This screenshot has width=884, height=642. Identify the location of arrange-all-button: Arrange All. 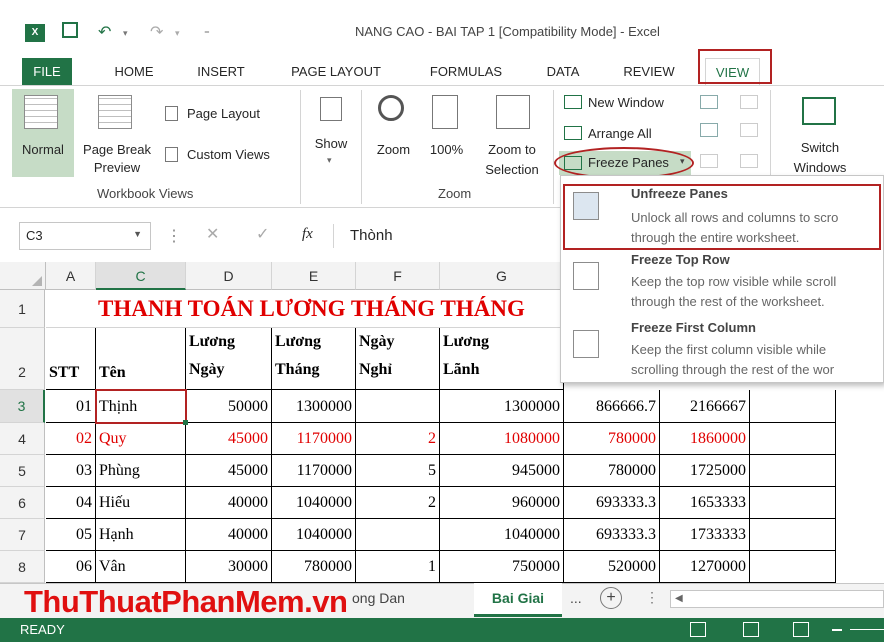
(627, 134).